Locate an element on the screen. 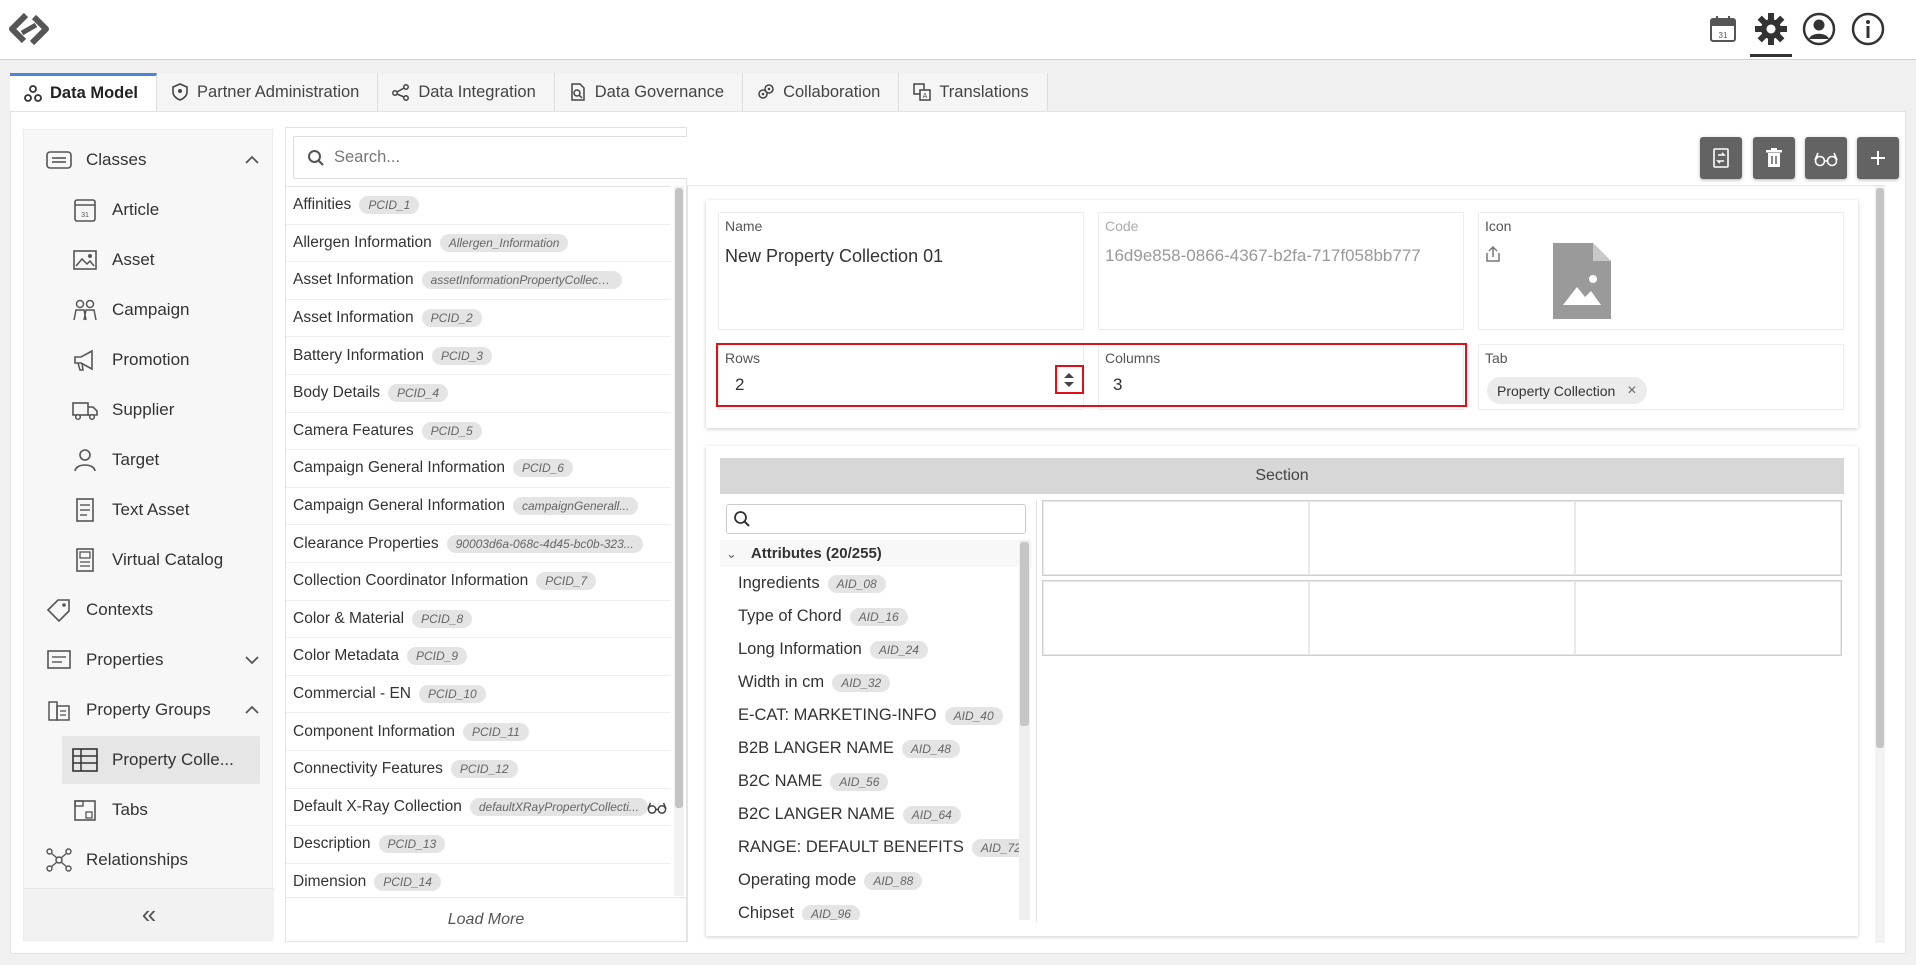  sidebar-item-article: 31 Article is located at coordinates (149, 210).